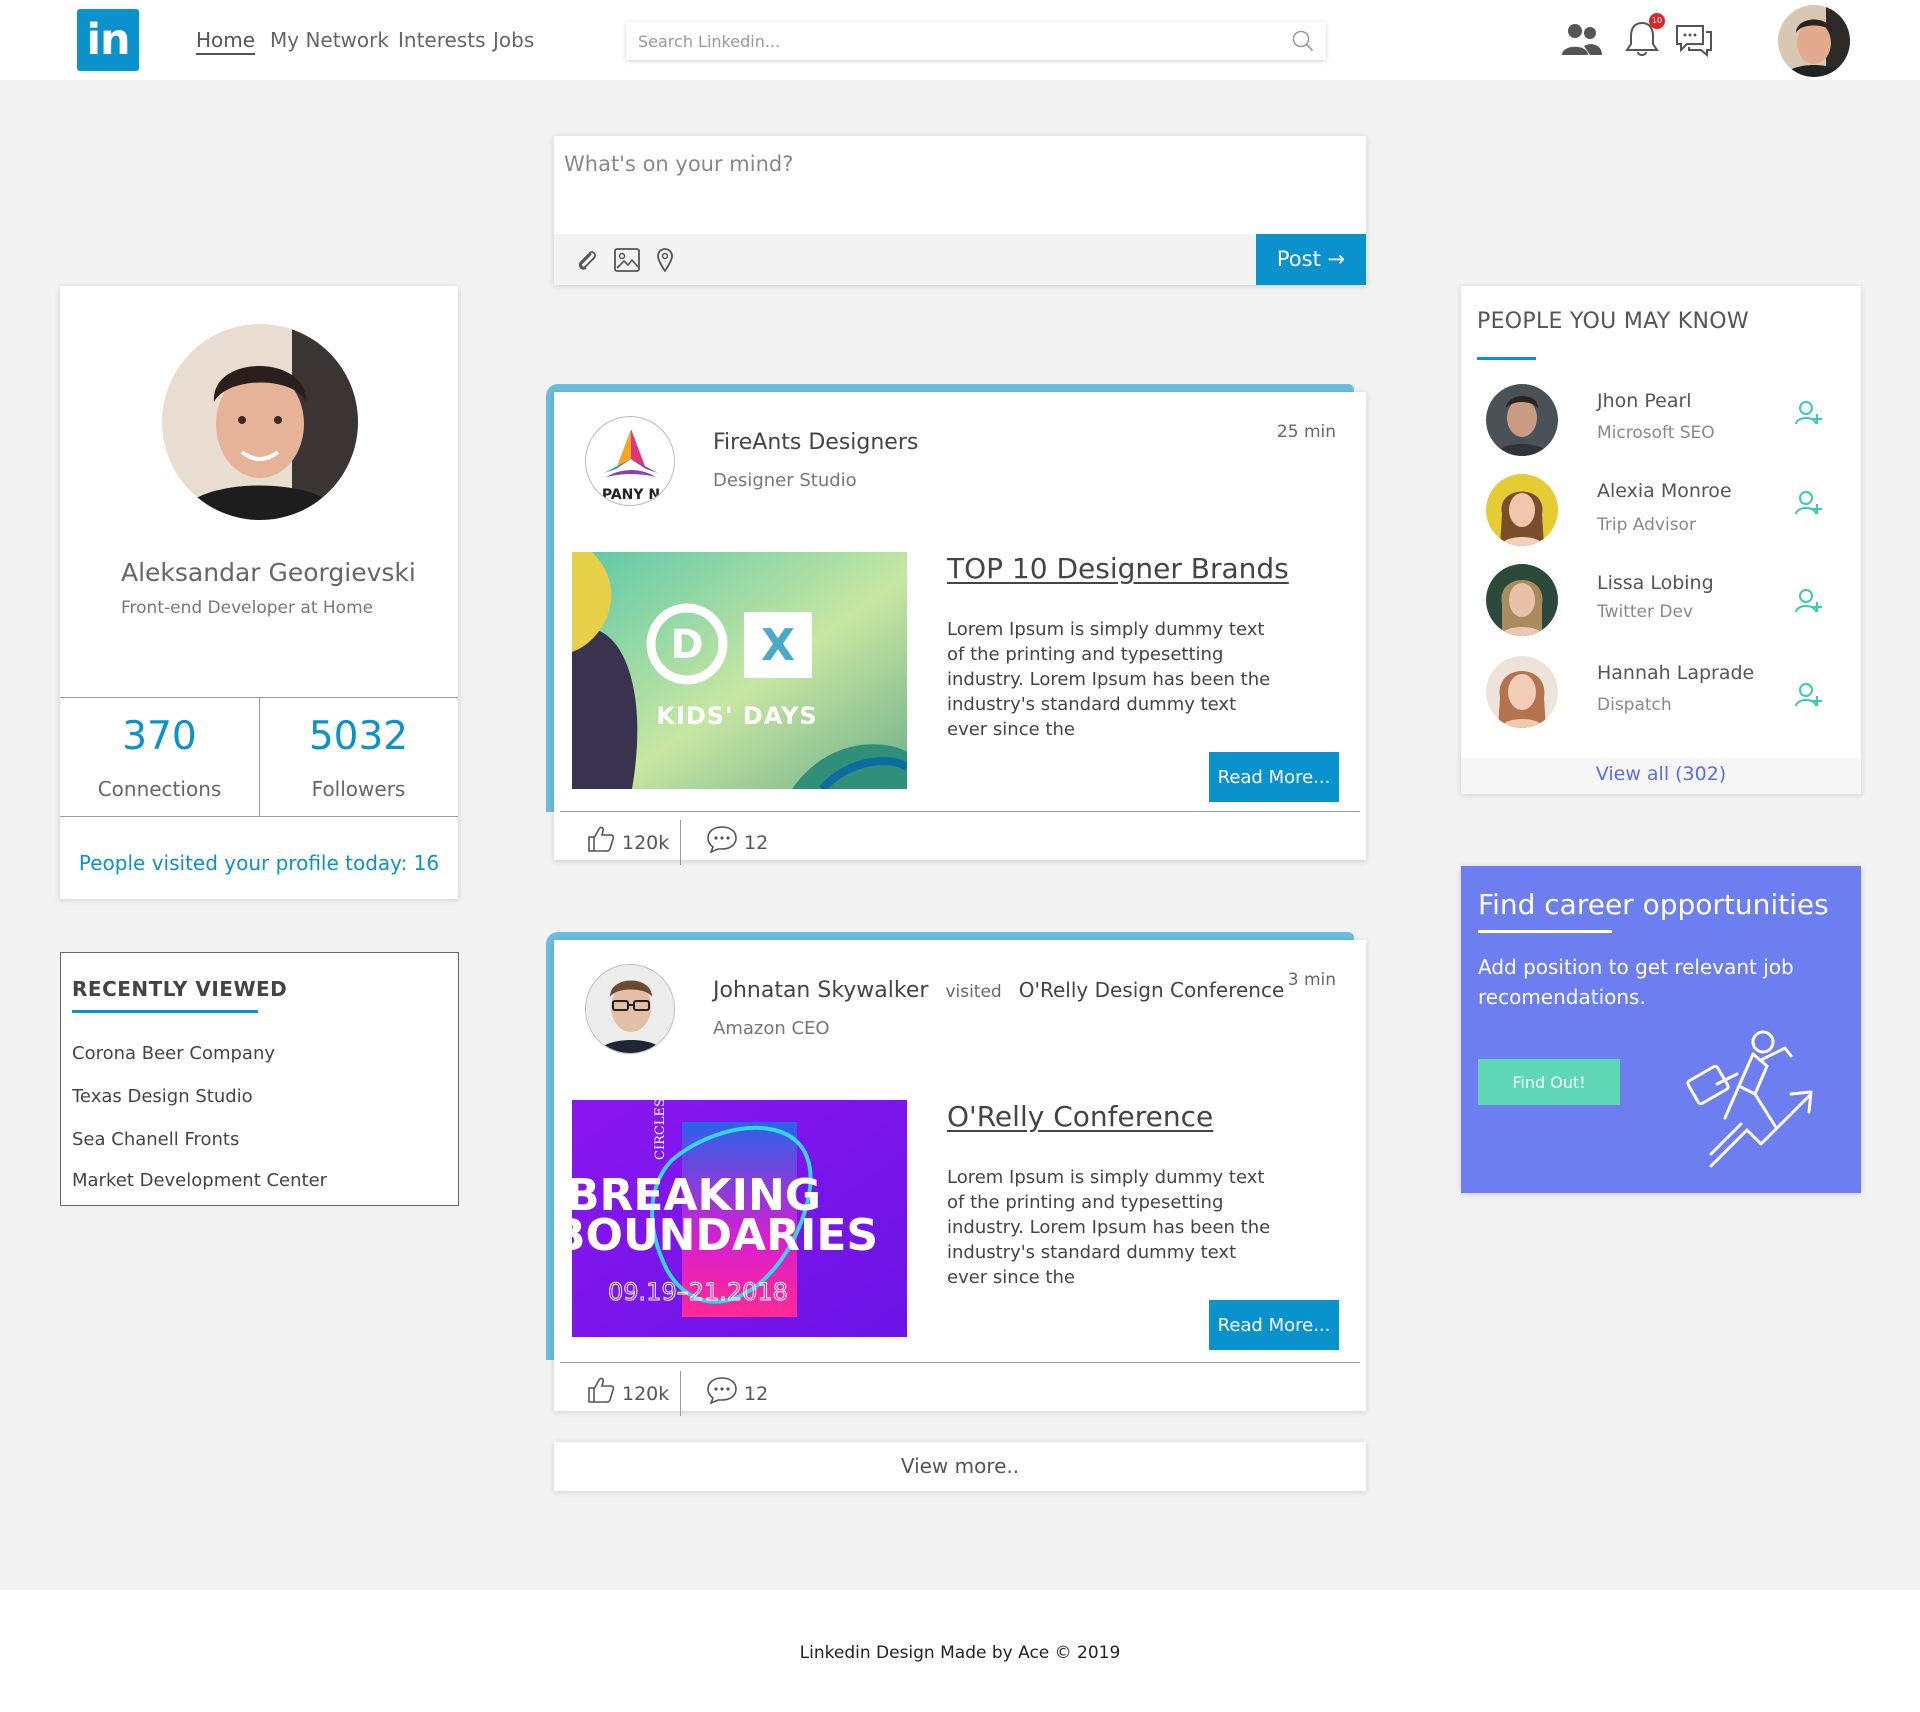 This screenshot has height=1712, width=1920. What do you see at coordinates (630, 461) in the screenshot?
I see `company-logo: PANY N` at bounding box center [630, 461].